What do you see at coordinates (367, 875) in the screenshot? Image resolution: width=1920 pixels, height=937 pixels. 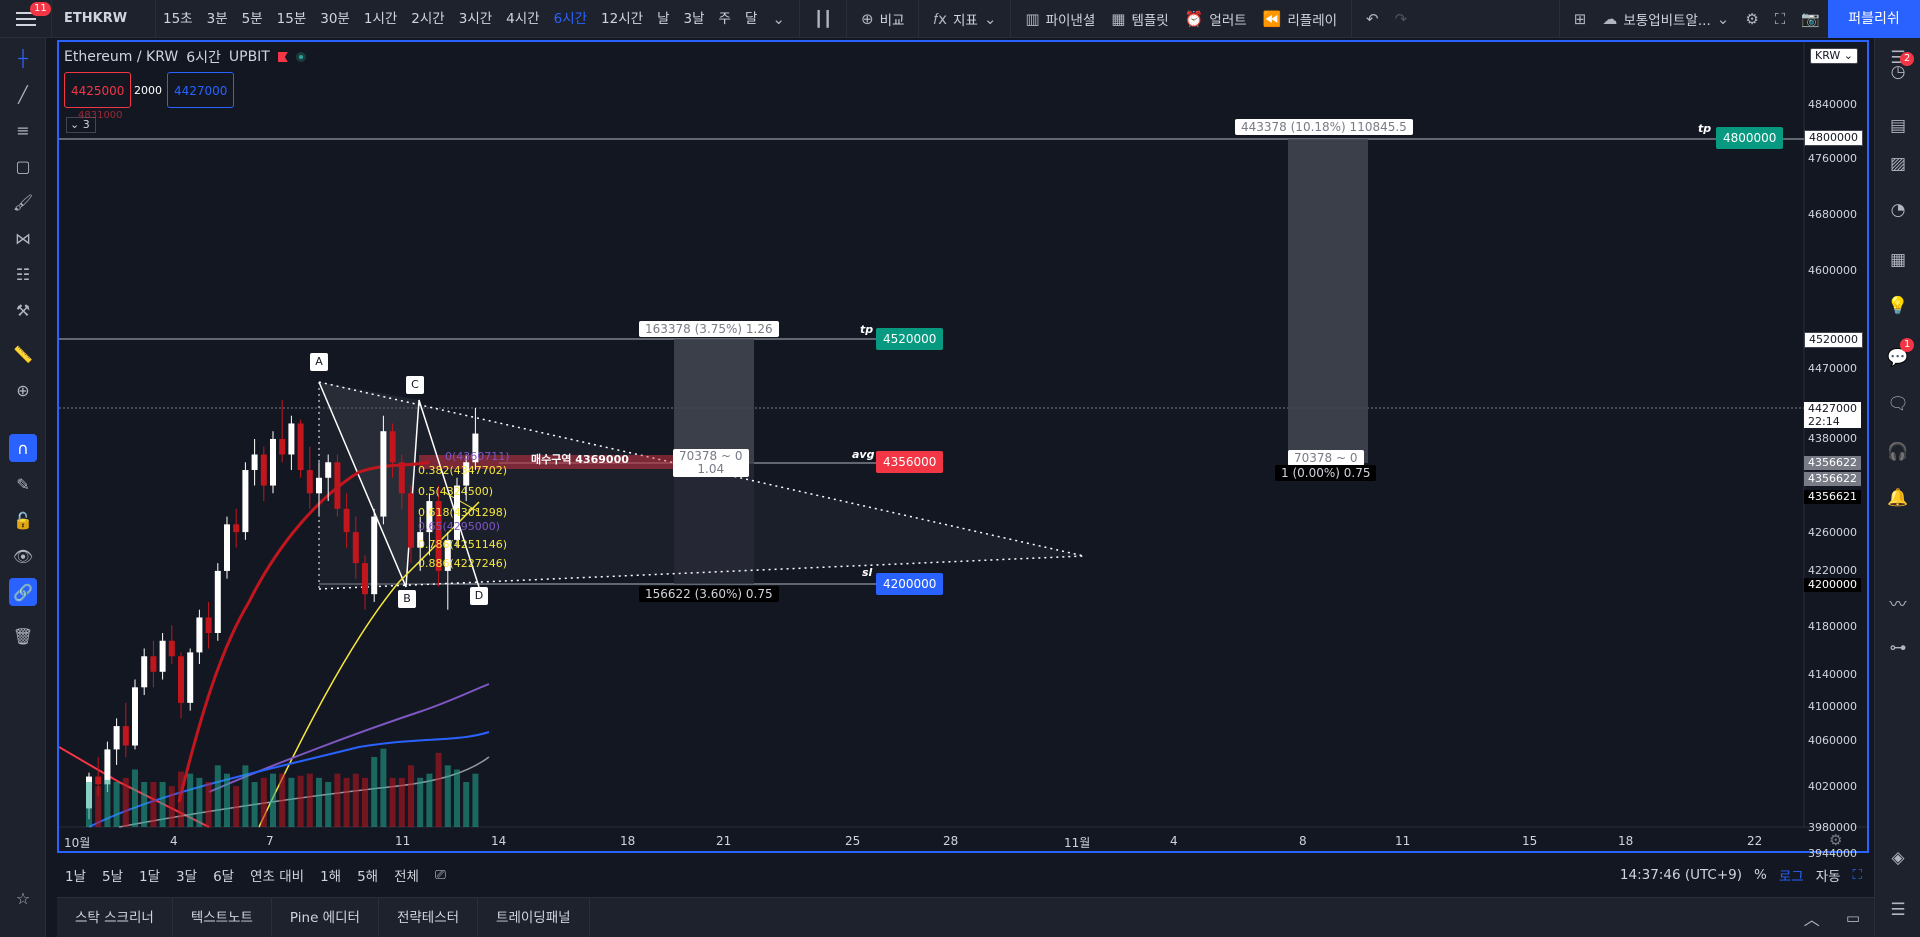 I see `range-7: 5해` at bounding box center [367, 875].